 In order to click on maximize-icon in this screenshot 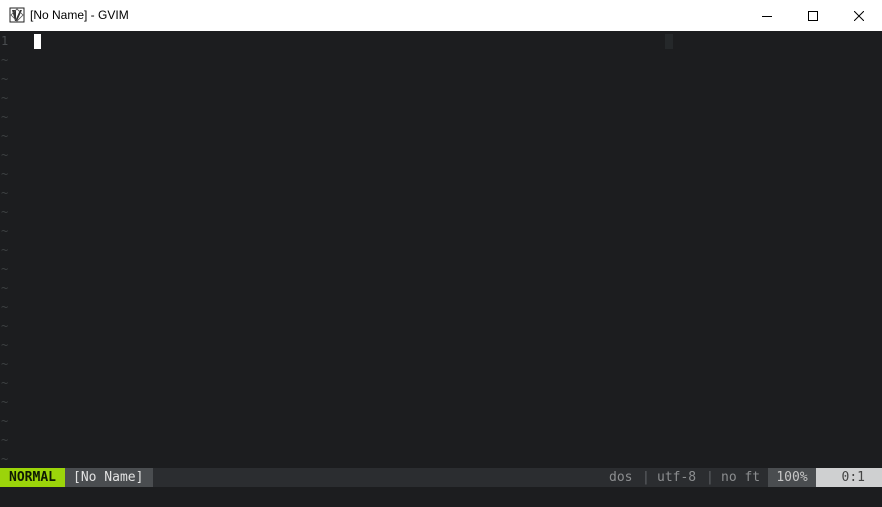, I will do `click(813, 15)`.